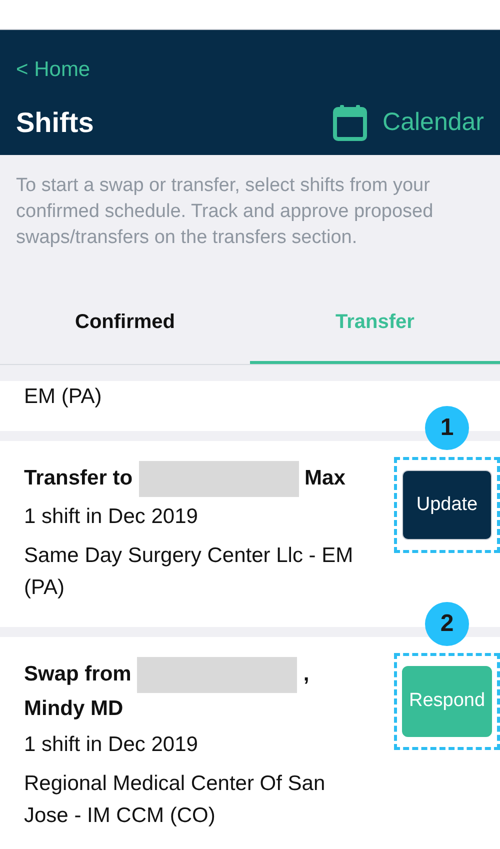 The height and width of the screenshot is (849, 500). I want to click on request-title: Transfer to, so click(78, 478).